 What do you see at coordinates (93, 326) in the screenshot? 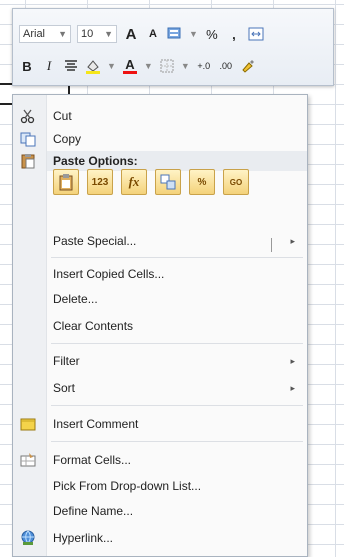
I see `menu-item-label: Clear Contents` at bounding box center [93, 326].